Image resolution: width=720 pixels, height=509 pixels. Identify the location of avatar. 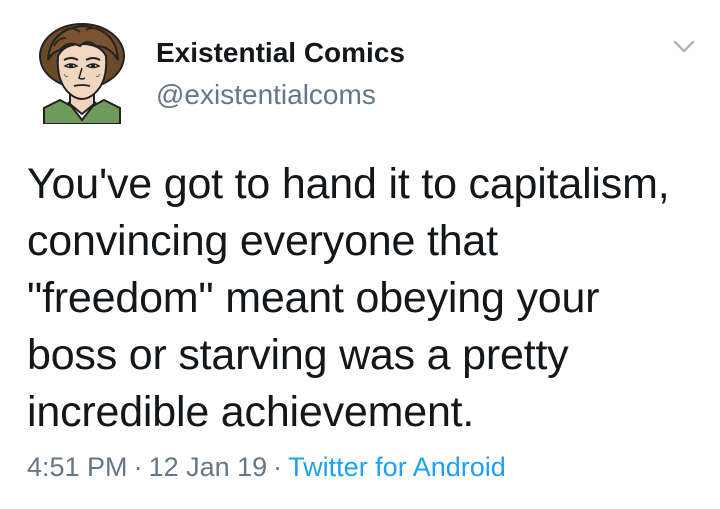
(82, 70).